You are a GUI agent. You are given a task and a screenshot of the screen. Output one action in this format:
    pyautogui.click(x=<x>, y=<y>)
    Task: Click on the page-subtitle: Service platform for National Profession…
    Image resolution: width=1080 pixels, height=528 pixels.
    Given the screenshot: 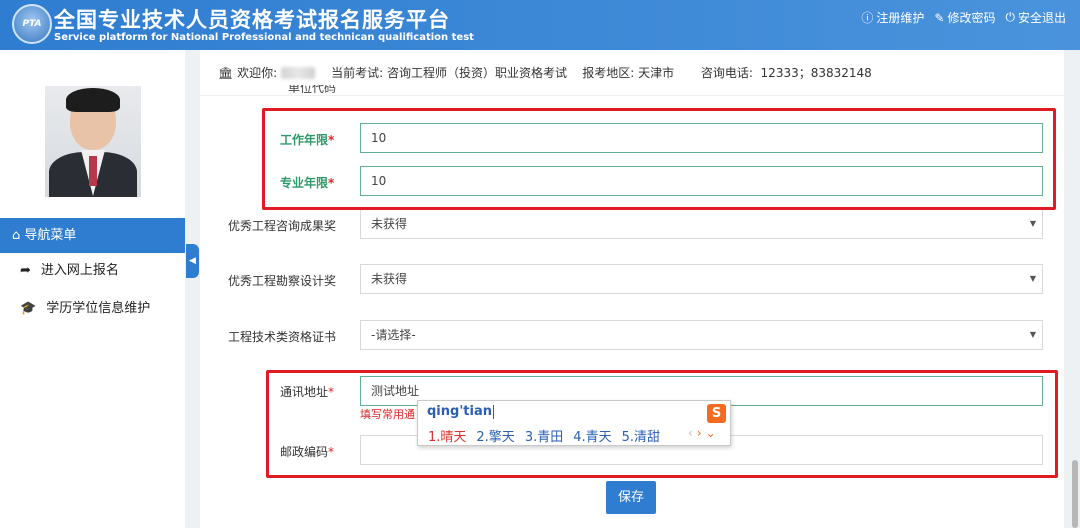 What is the action you would take?
    pyautogui.click(x=264, y=37)
    